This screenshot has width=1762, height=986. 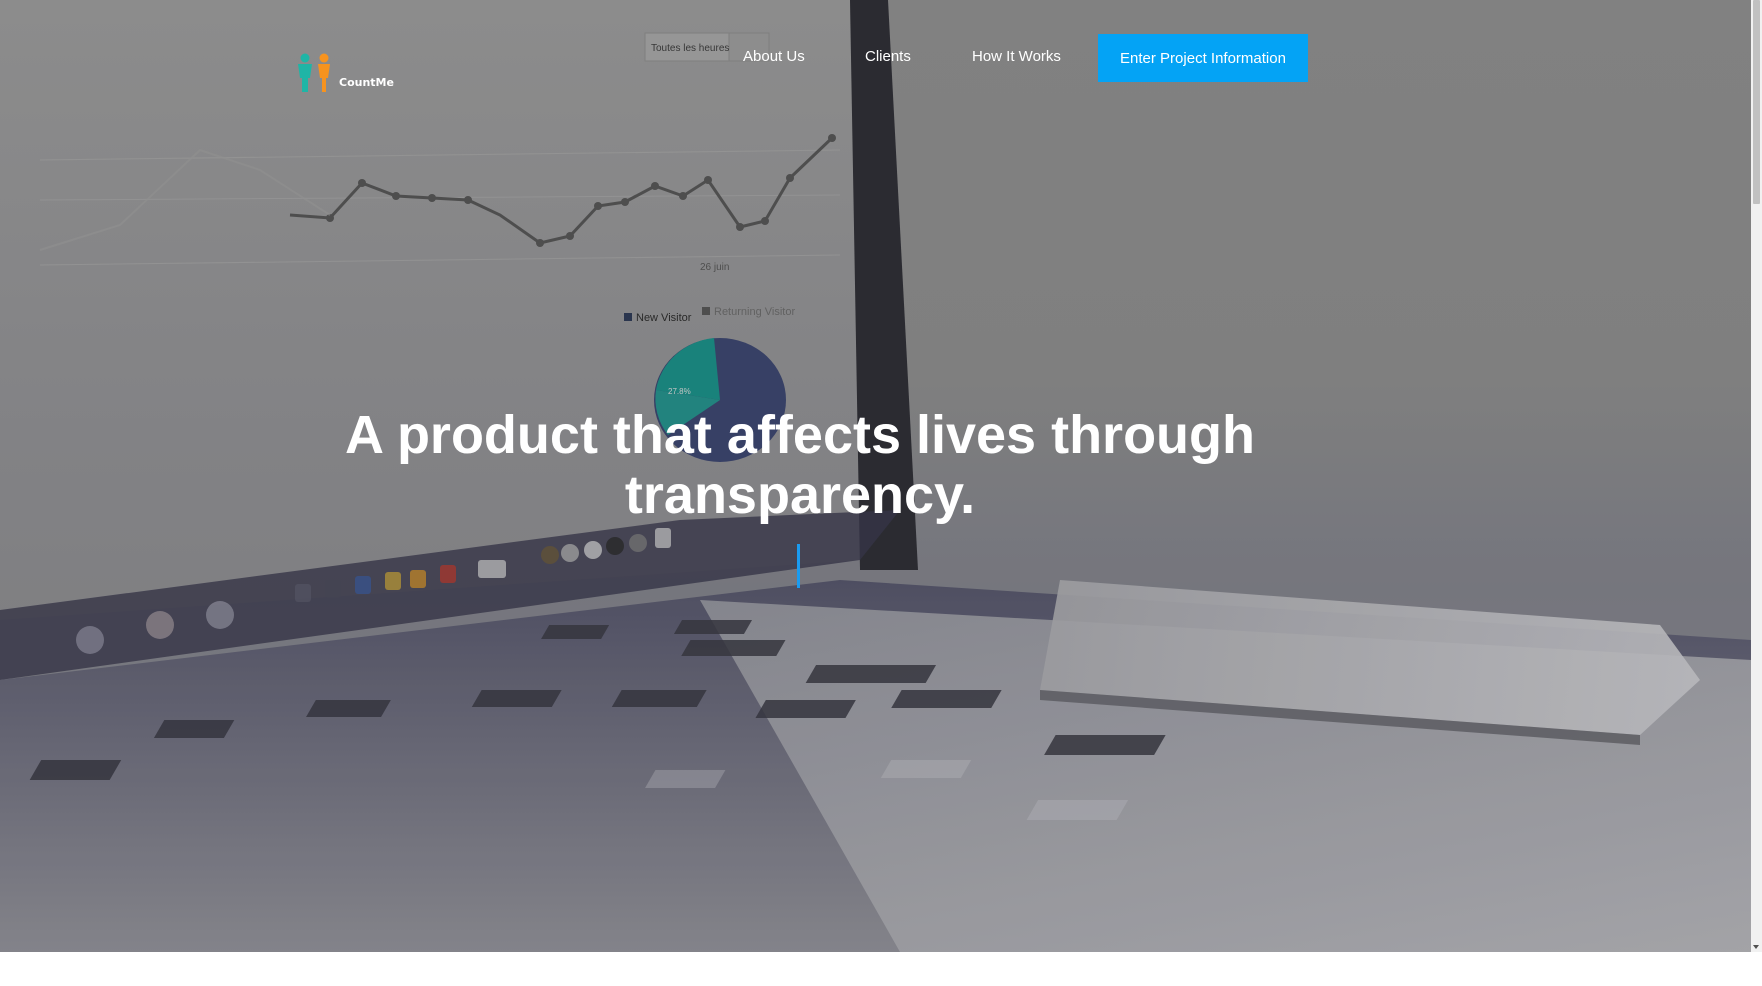 What do you see at coordinates (1756, 947) in the screenshot?
I see `scroll-down-arrow-icon` at bounding box center [1756, 947].